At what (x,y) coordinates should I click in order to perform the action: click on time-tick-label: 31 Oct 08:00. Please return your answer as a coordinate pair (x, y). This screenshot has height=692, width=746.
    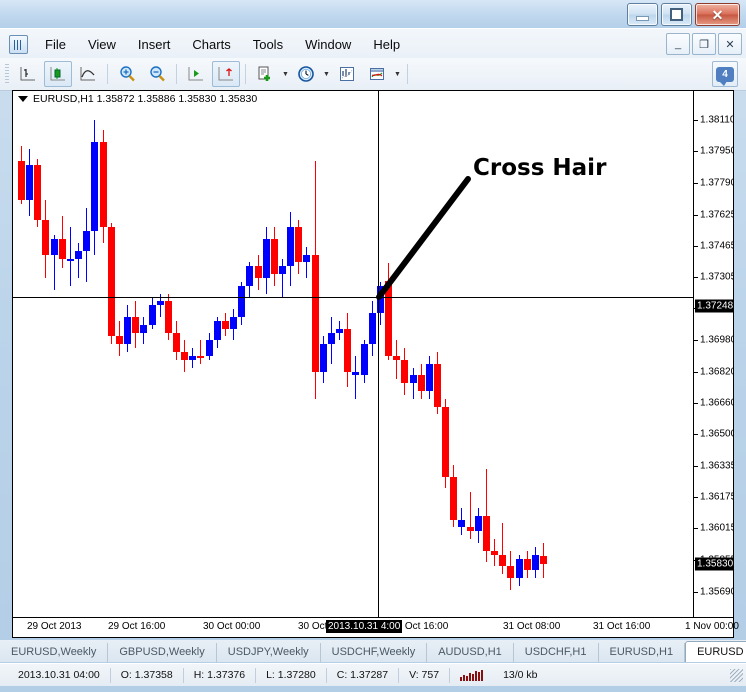
    Looking at the image, I should click on (532, 626).